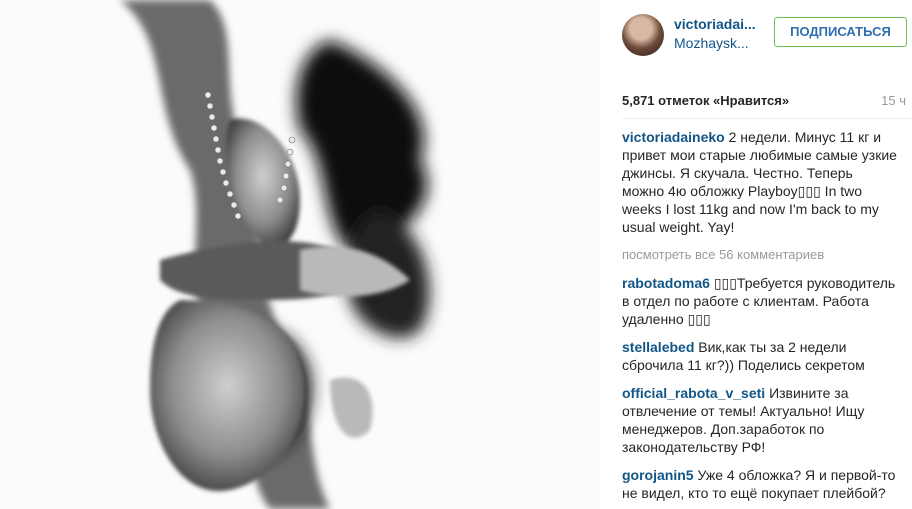  I want to click on post-time: 15 ч, so click(893, 100).